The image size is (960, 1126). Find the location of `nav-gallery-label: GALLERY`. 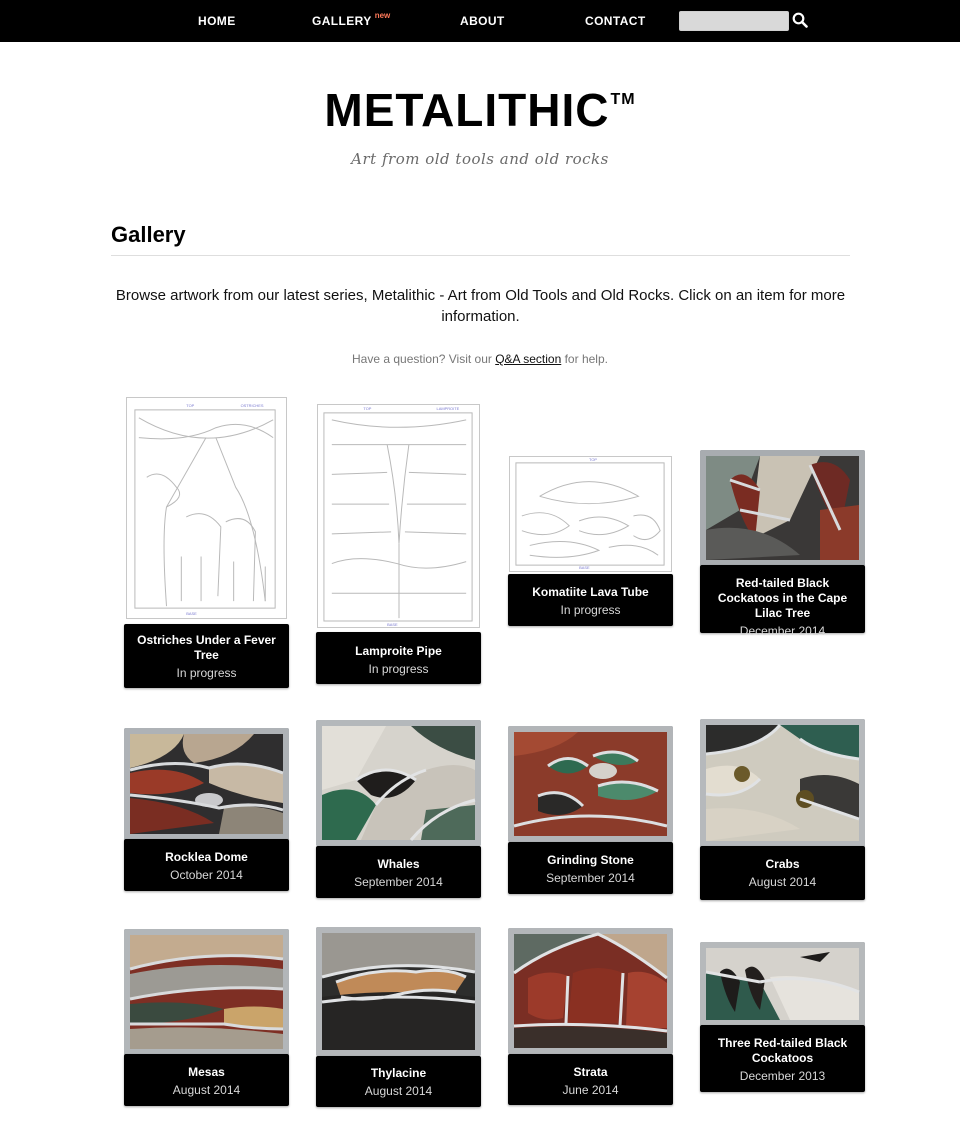

nav-gallery-label: GALLERY is located at coordinates (342, 21).